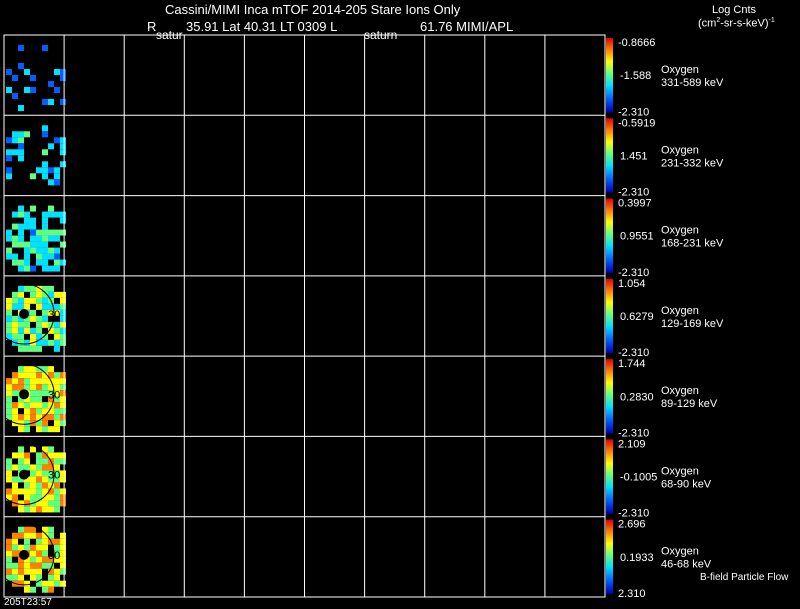 The width and height of the screenshot is (800, 609). I want to click on energy-label: 129-169 keV, so click(692, 324).